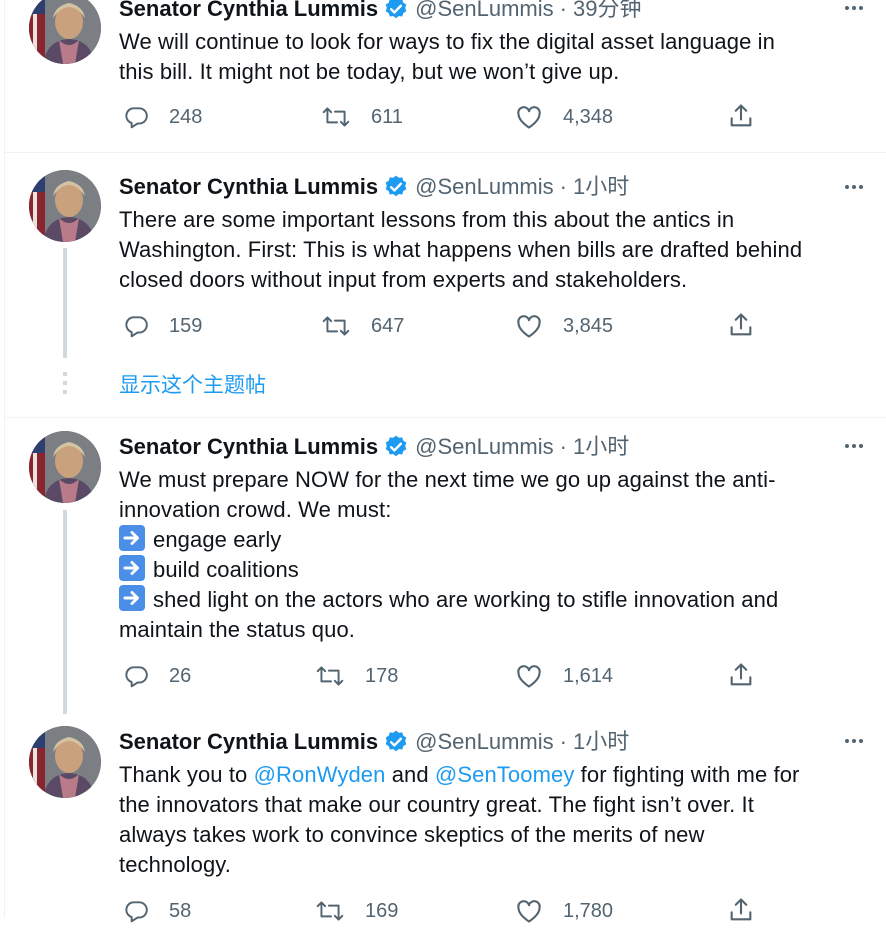  I want to click on like-button: 4,348, so click(564, 117).